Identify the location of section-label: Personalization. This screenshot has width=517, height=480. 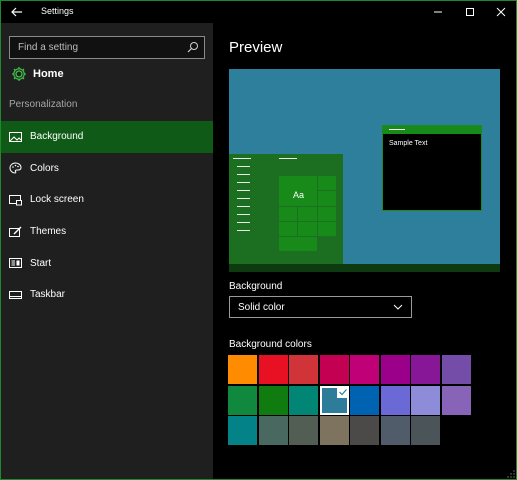
(43, 104).